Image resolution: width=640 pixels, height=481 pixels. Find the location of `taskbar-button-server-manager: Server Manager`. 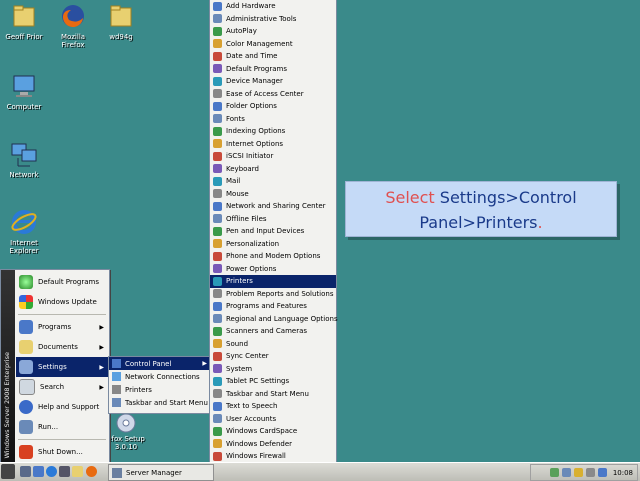

taskbar-button-server-manager: Server Manager is located at coordinates (161, 472).